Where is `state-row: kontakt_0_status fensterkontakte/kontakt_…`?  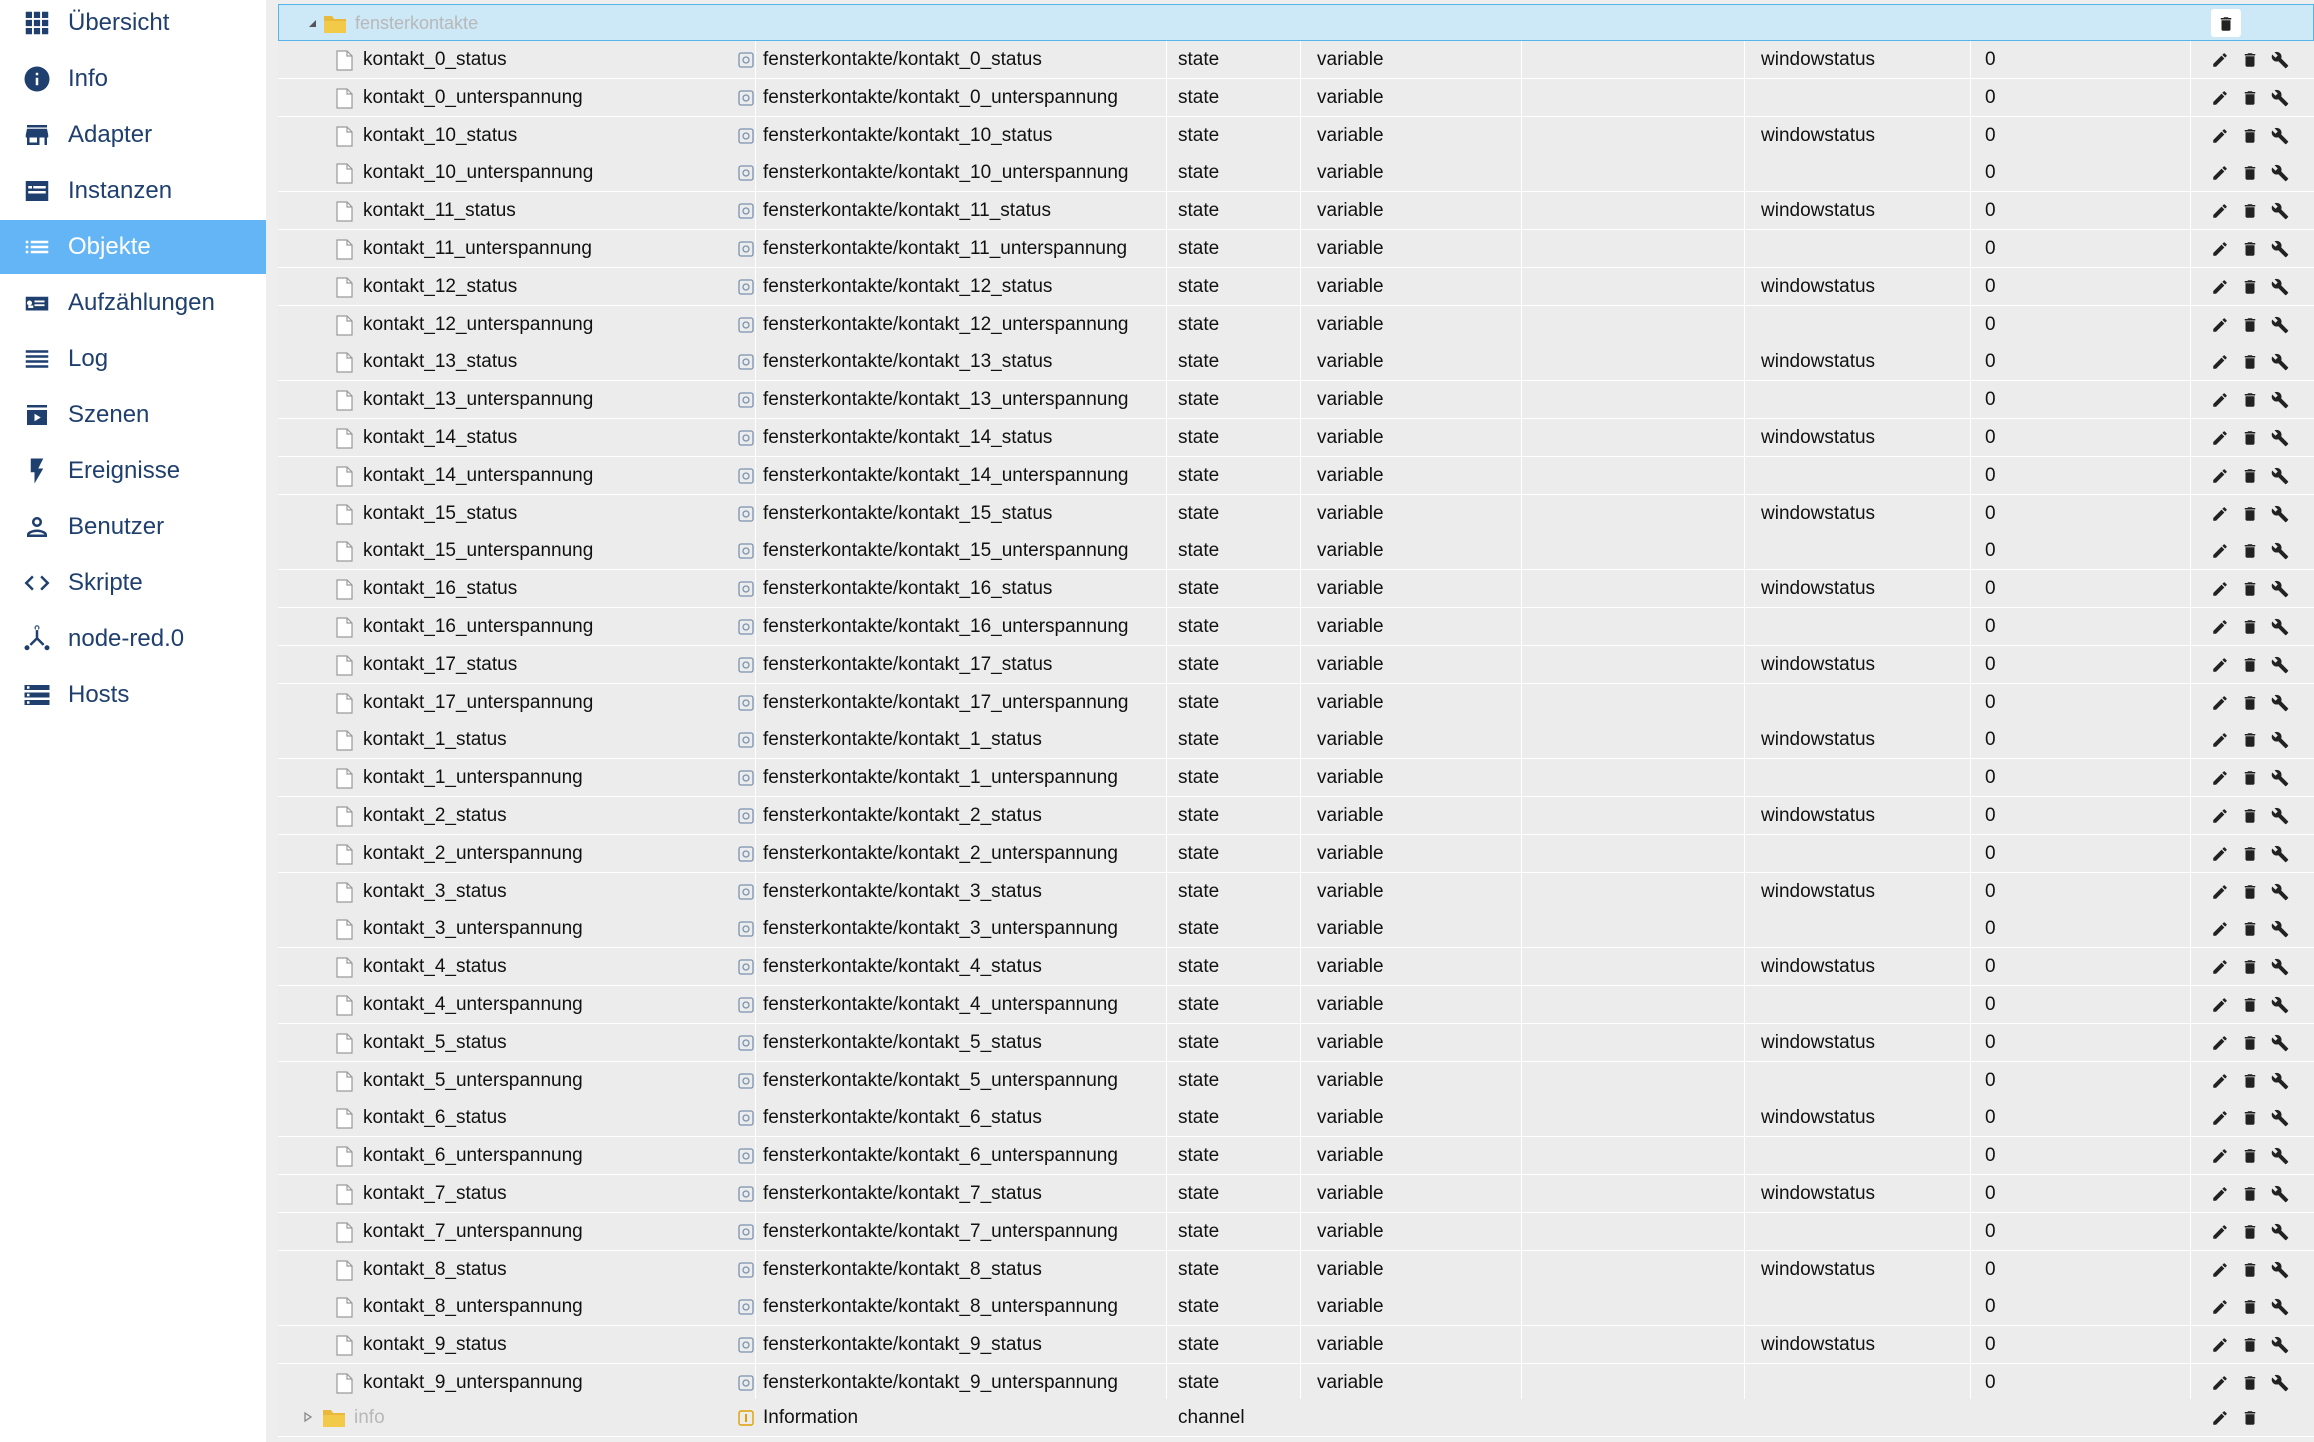
state-row: kontakt_0_status fensterkontakte/kontakt_… is located at coordinates (1296, 60).